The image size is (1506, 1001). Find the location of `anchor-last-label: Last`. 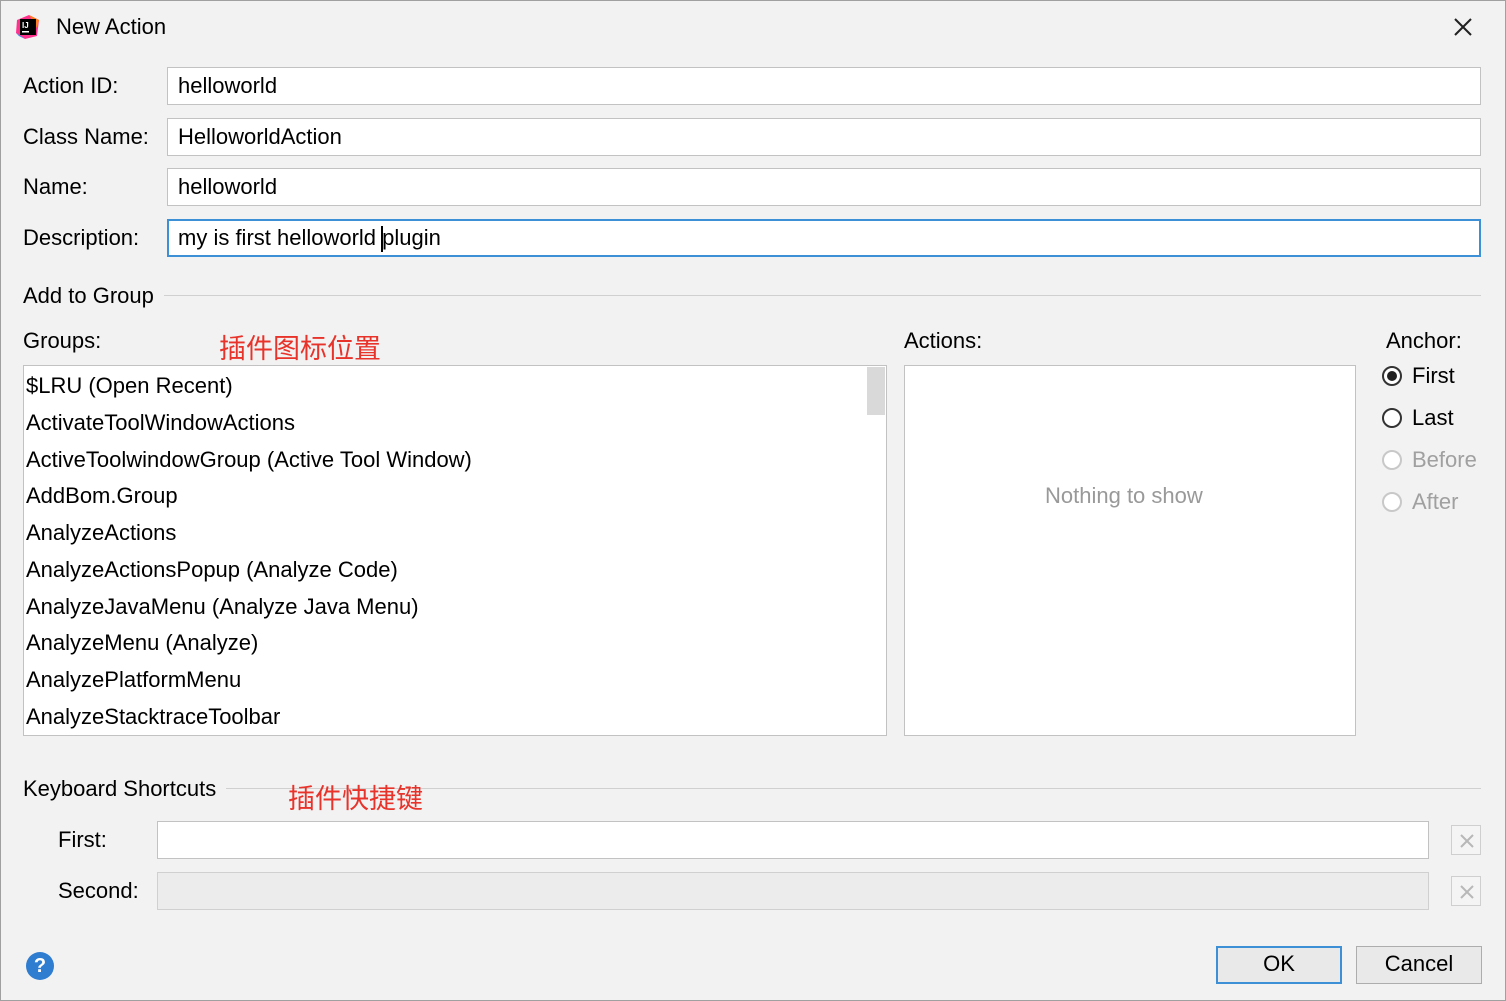

anchor-last-label: Last is located at coordinates (1433, 418).